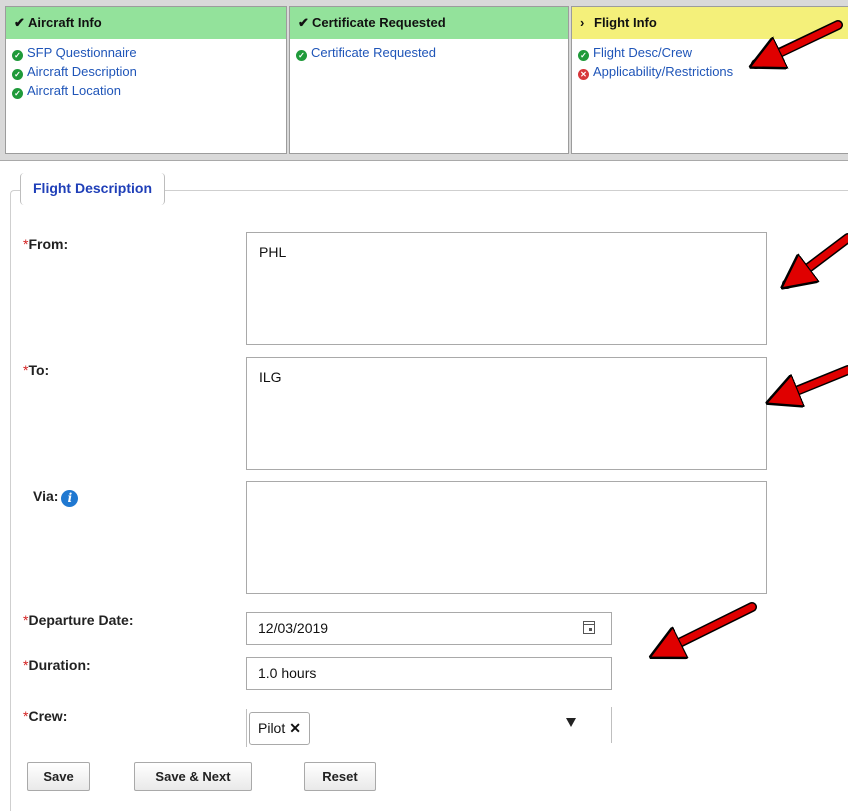 This screenshot has width=848, height=811. What do you see at coordinates (193, 776) in the screenshot?
I see `save-and-next-button: Save & Next` at bounding box center [193, 776].